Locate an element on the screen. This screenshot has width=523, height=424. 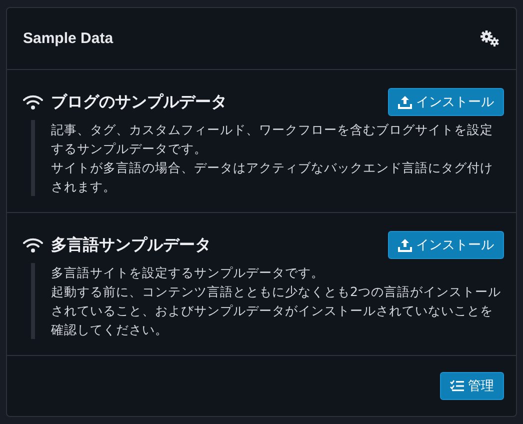
panel-title: Sample Data is located at coordinates (68, 38).